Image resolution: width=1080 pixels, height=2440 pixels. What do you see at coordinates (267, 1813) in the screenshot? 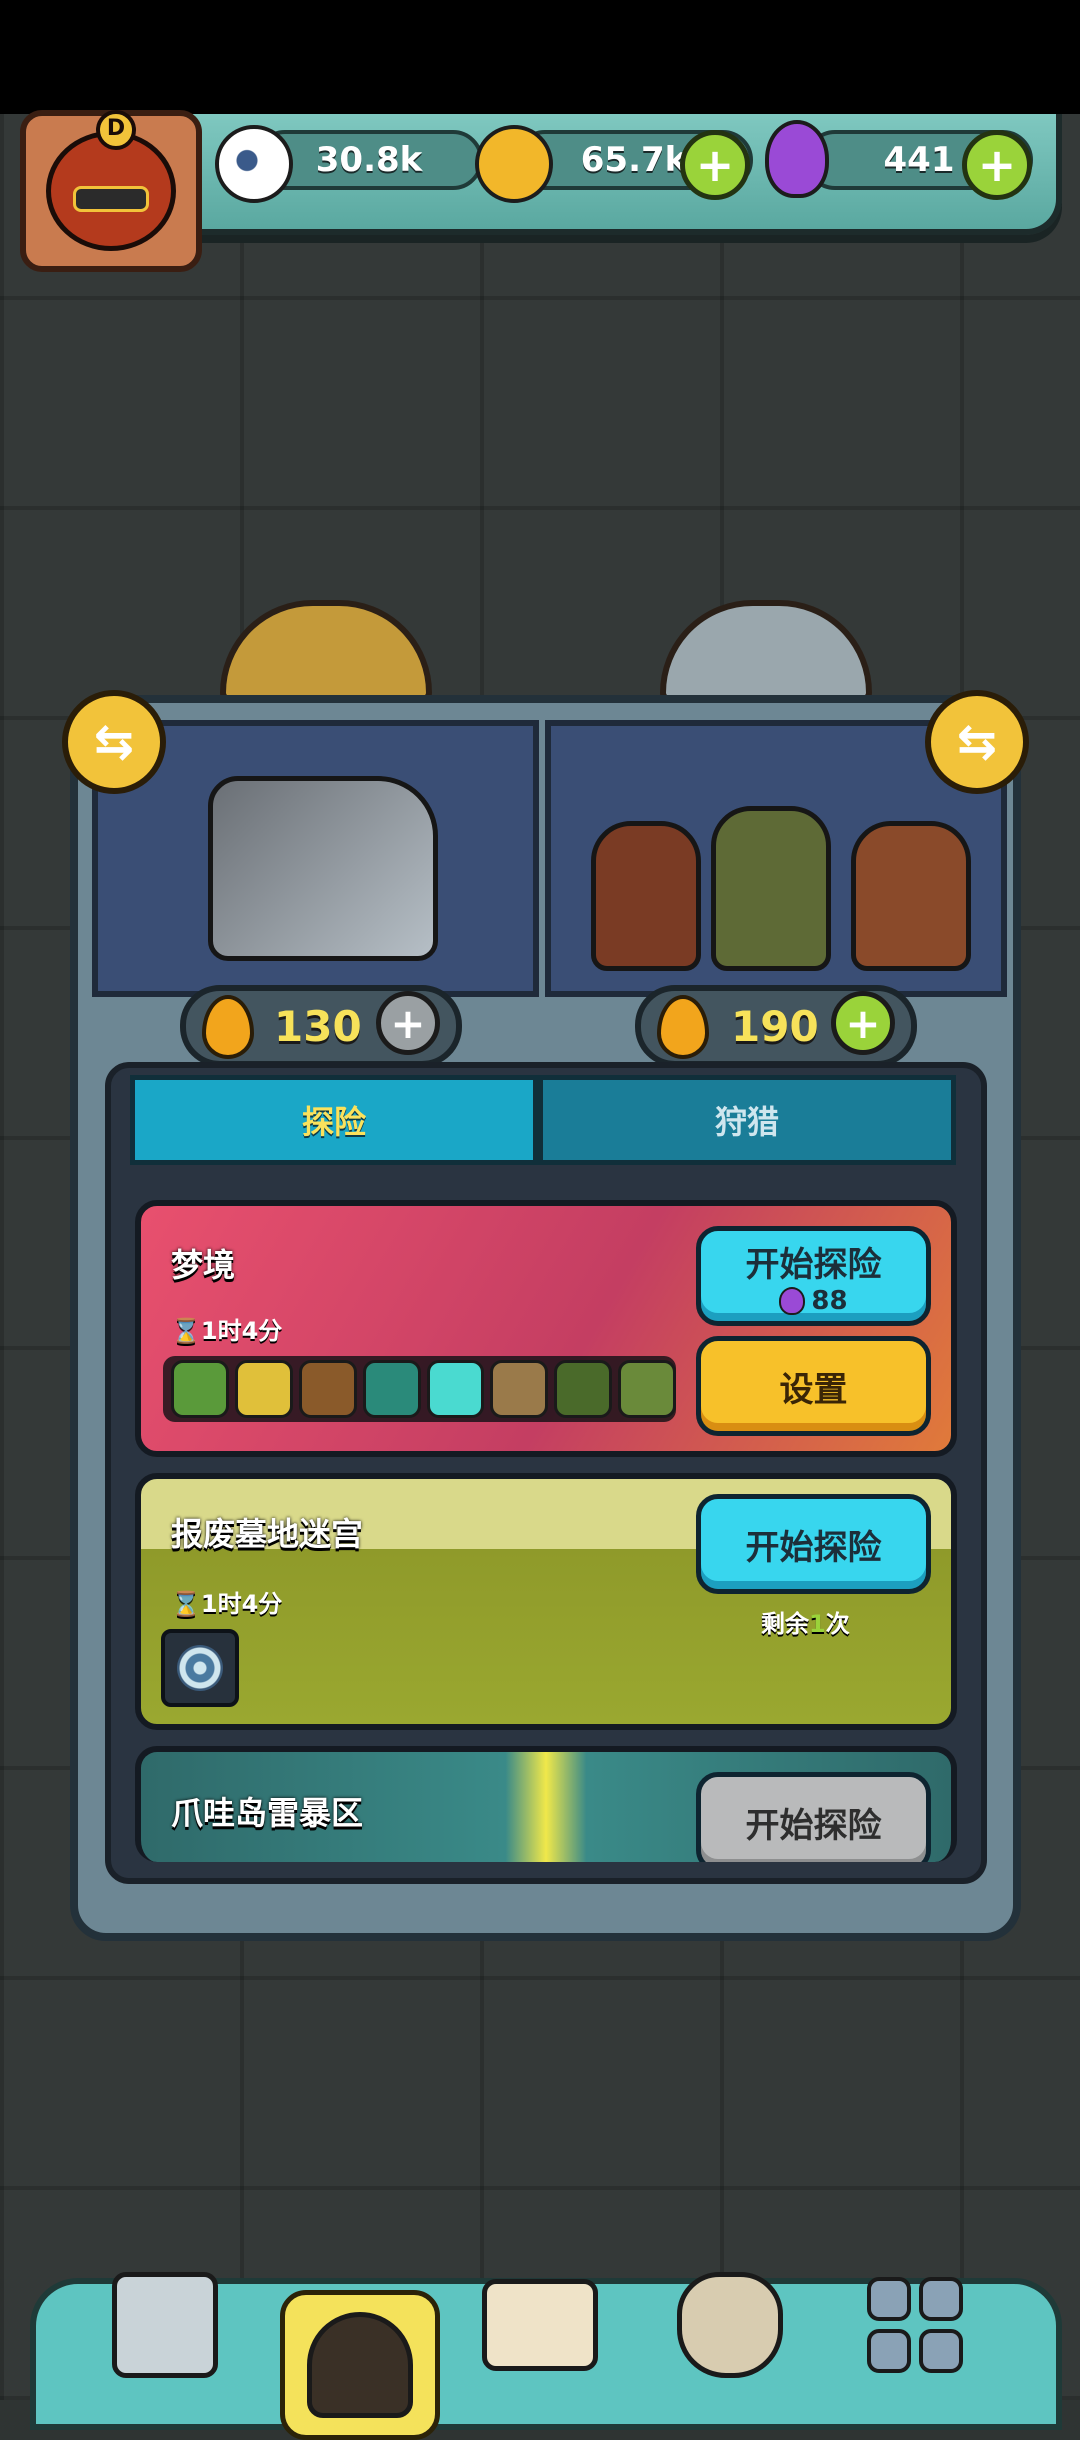
I see `expedition-title: 爪哇岛雷暴区` at bounding box center [267, 1813].